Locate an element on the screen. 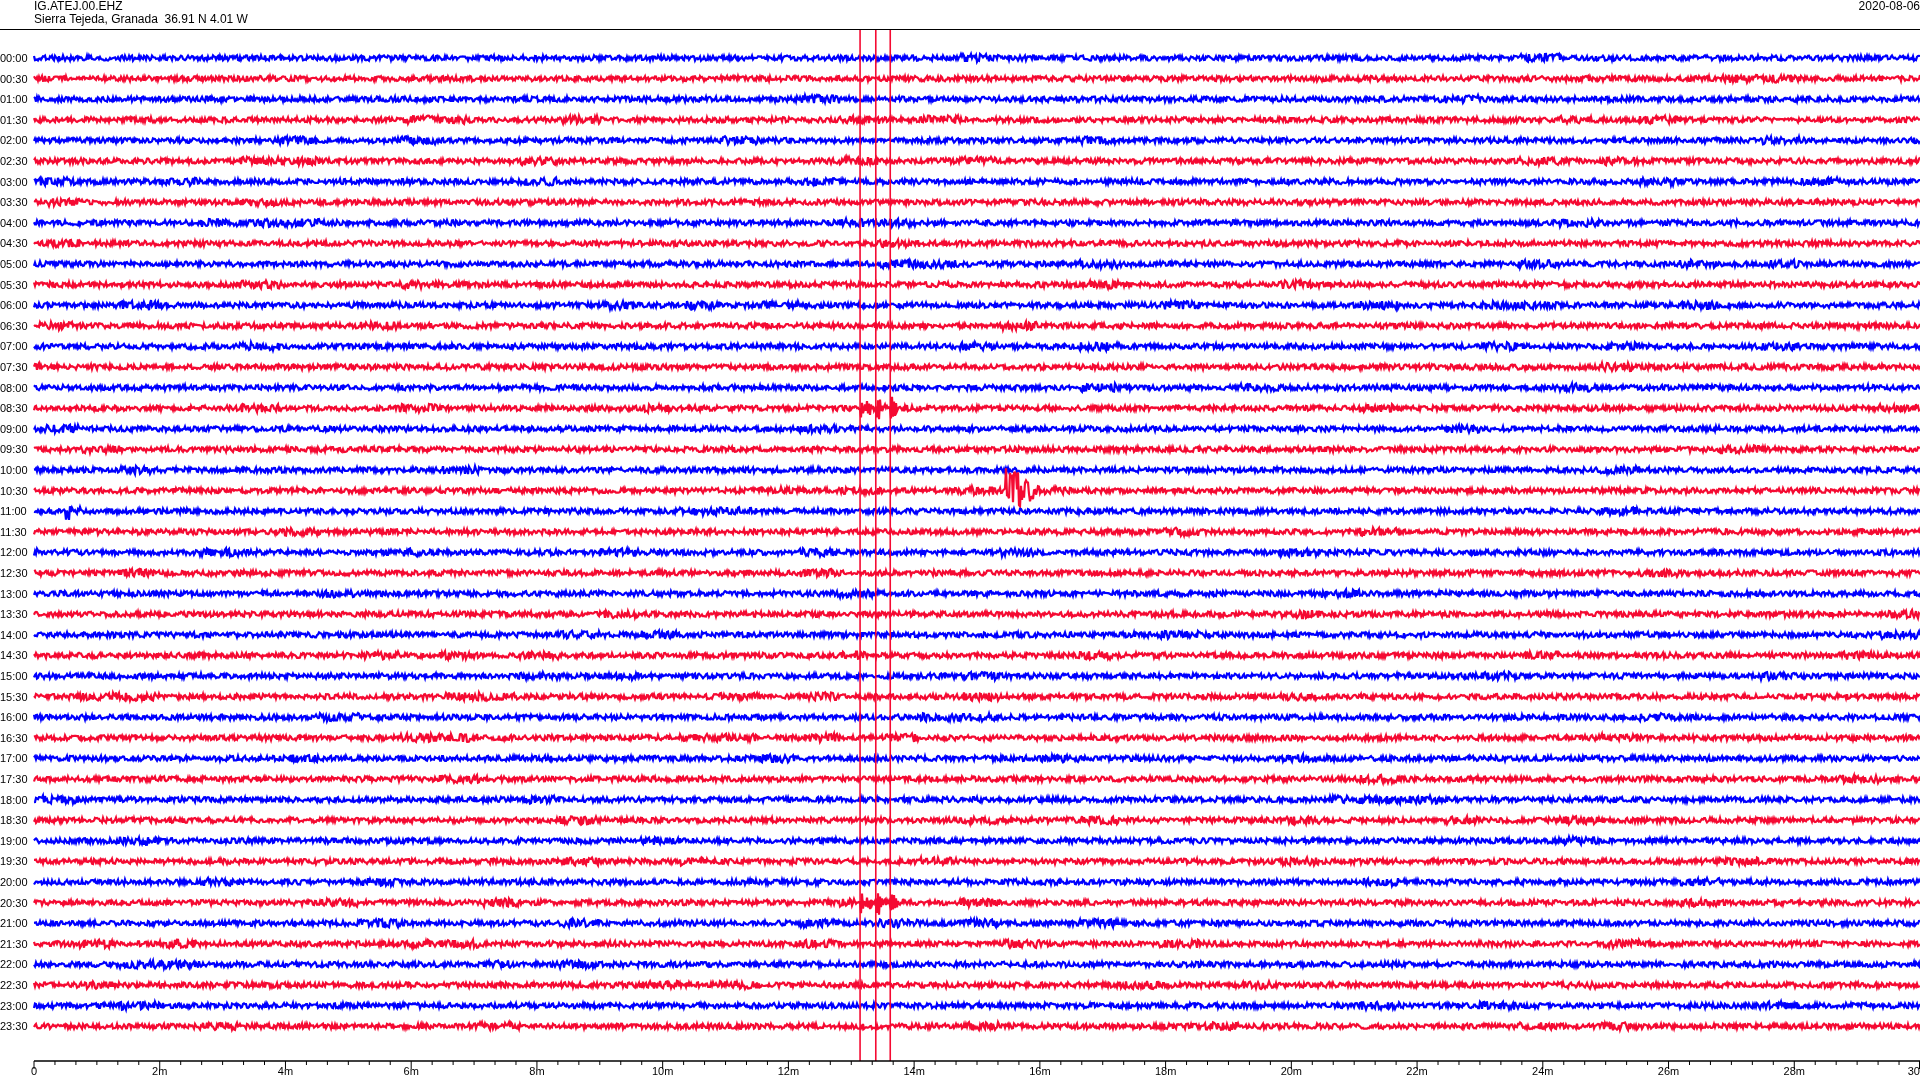 The width and height of the screenshot is (1920, 1080). axis-label: 6m is located at coordinates (411, 1071).